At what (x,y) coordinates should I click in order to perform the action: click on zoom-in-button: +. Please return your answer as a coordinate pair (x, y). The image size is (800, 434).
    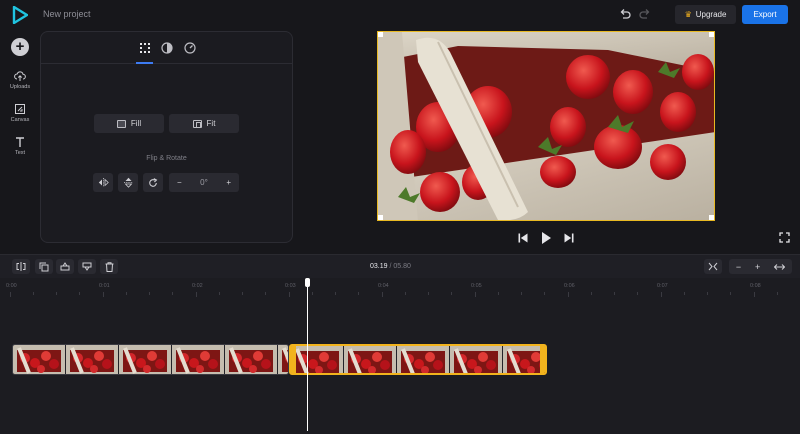
    Looking at the image, I should click on (757, 267).